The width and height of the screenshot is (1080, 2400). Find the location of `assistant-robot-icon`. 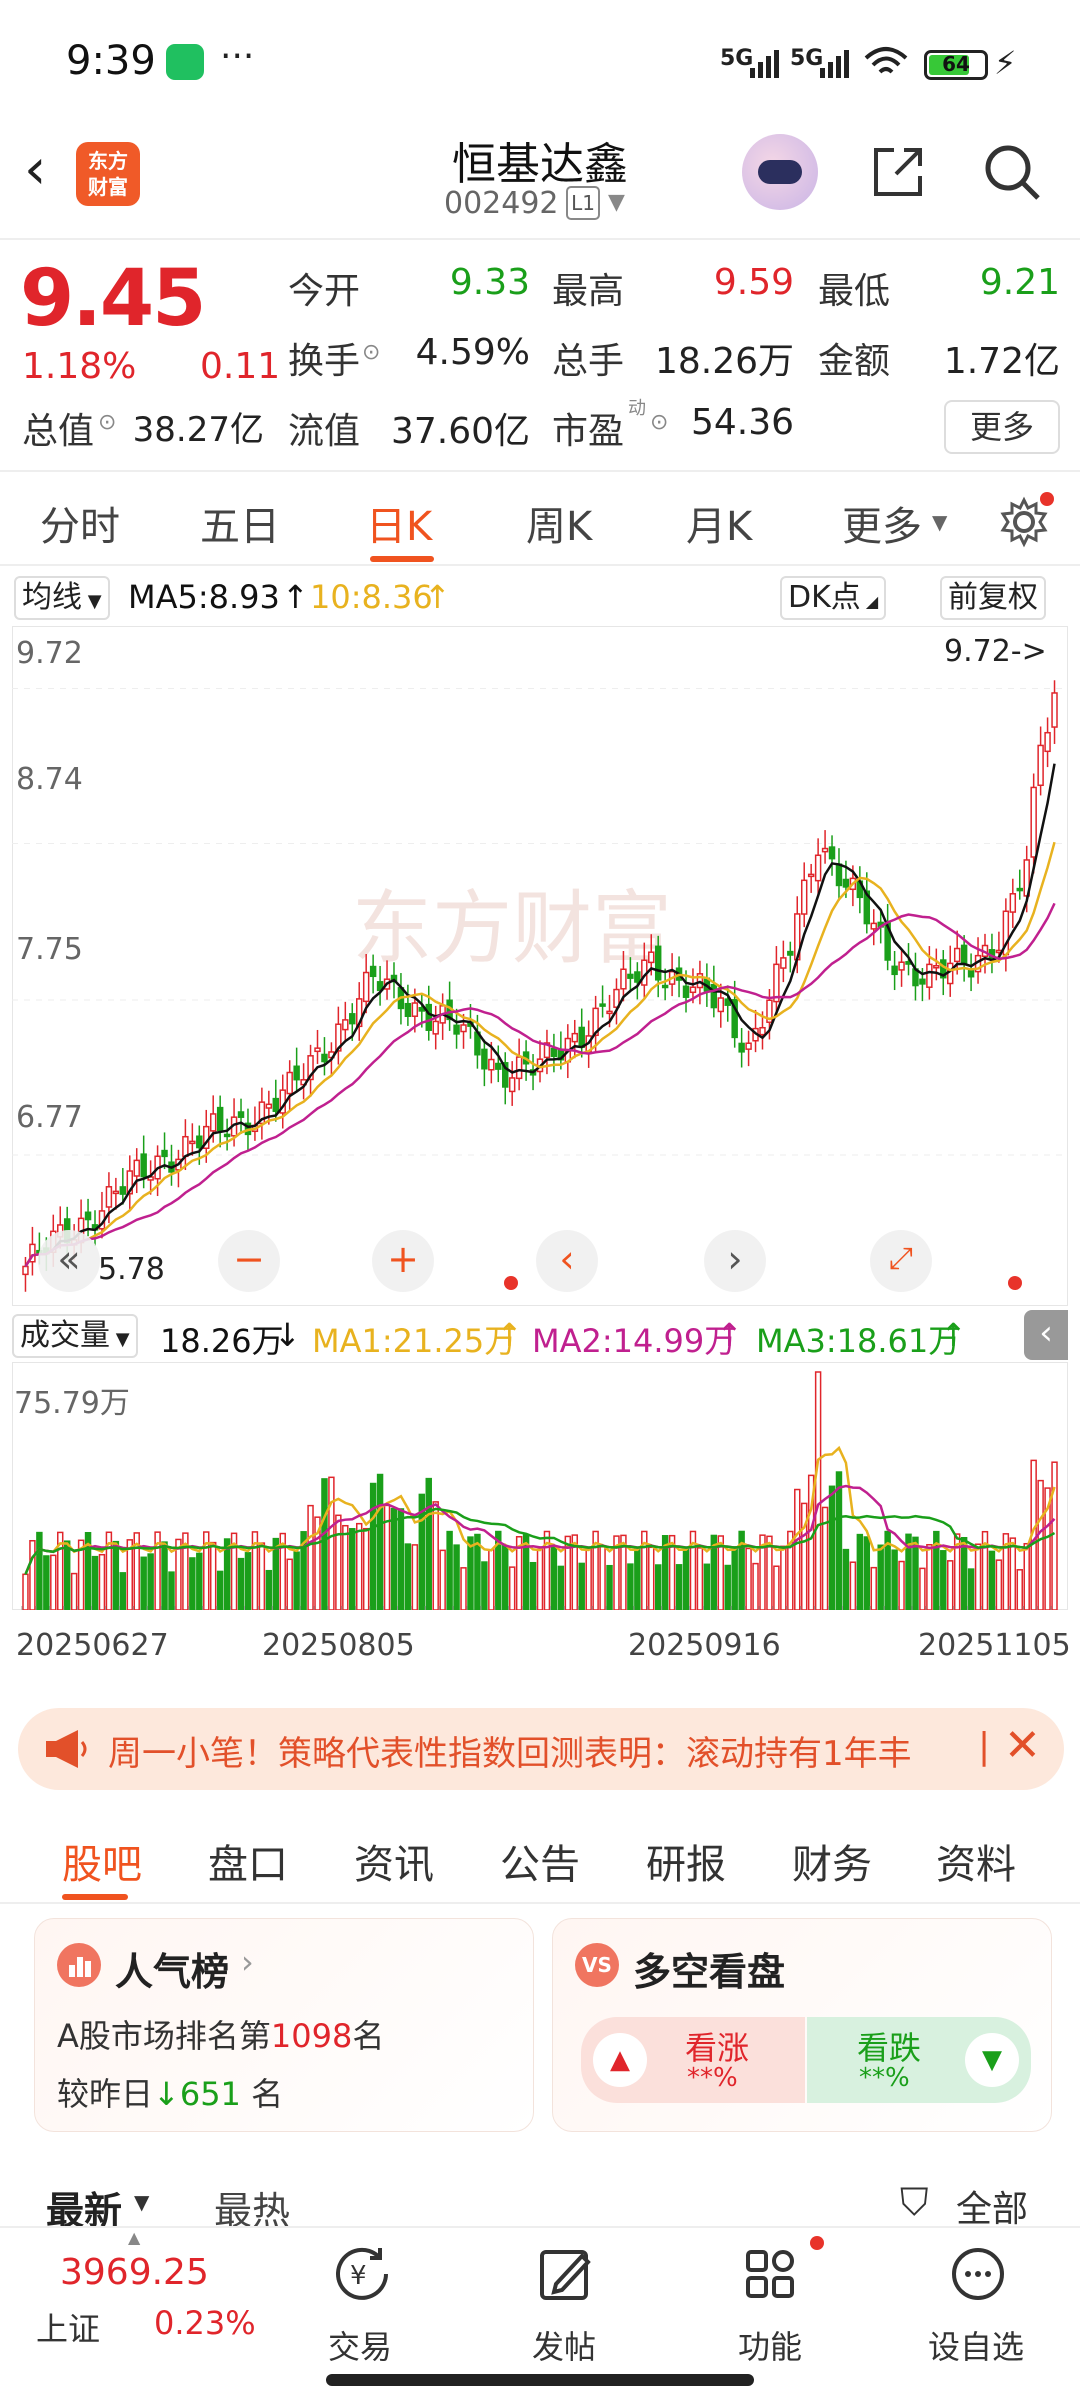

assistant-robot-icon is located at coordinates (780, 172).